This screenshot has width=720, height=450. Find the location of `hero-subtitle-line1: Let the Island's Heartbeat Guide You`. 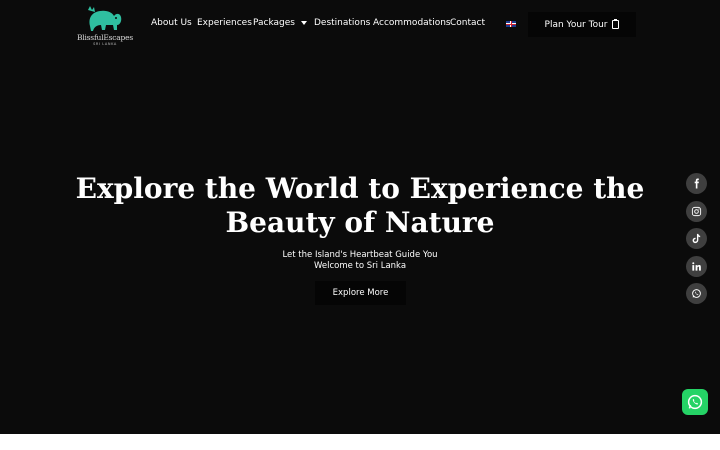

hero-subtitle-line1: Let the Island's Heartbeat Guide You is located at coordinates (360, 255).